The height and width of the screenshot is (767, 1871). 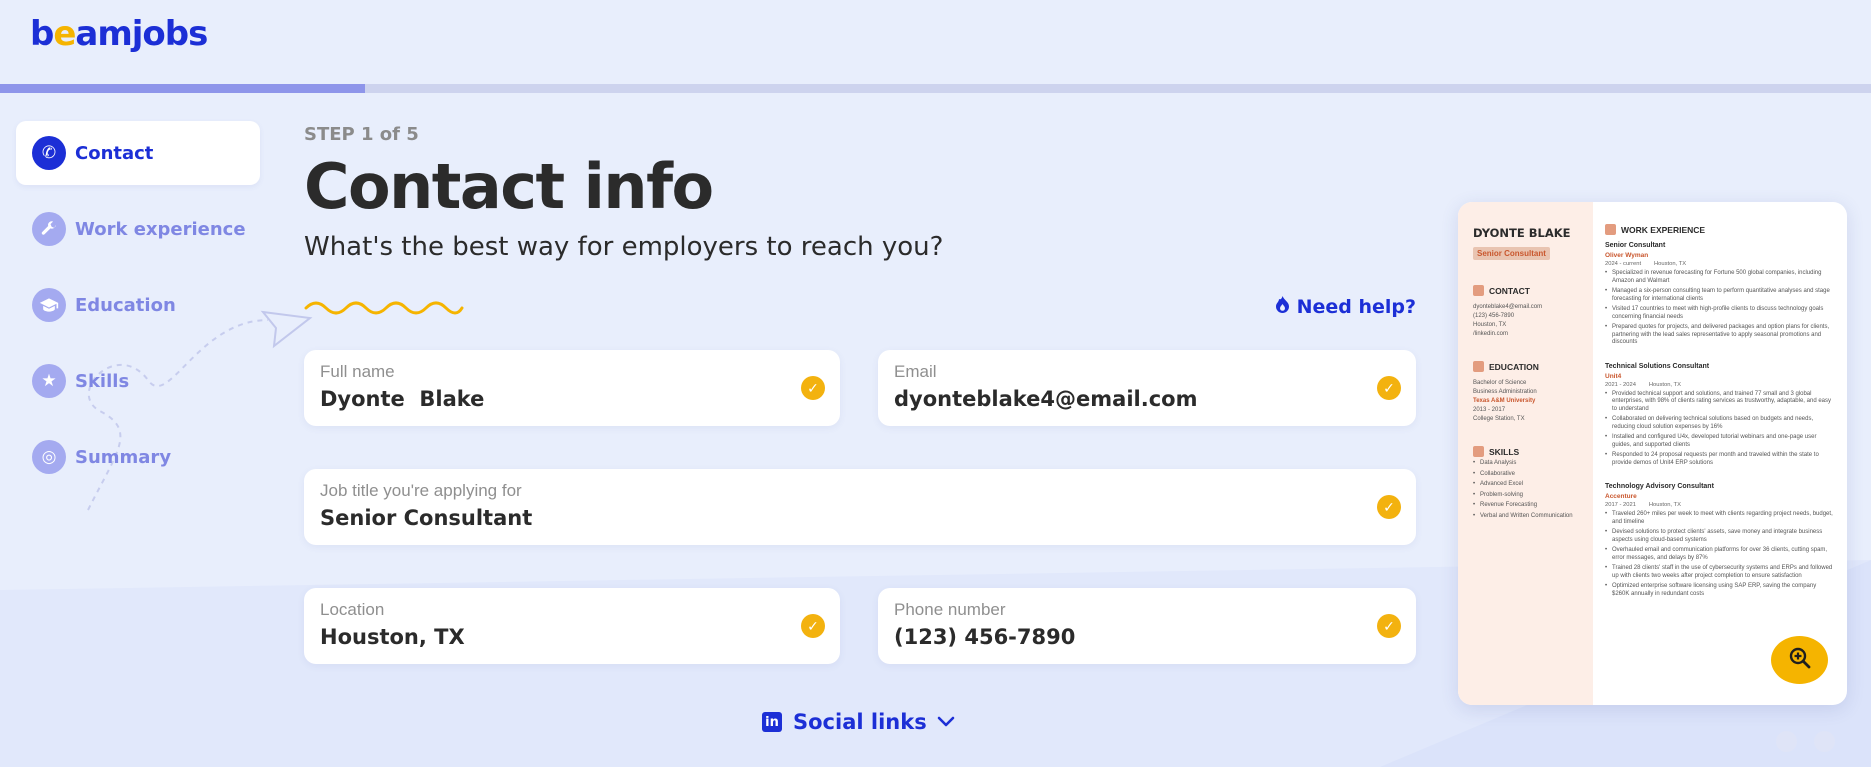 What do you see at coordinates (860, 518) in the screenshot?
I see `job-title-input: Senior Consultant` at bounding box center [860, 518].